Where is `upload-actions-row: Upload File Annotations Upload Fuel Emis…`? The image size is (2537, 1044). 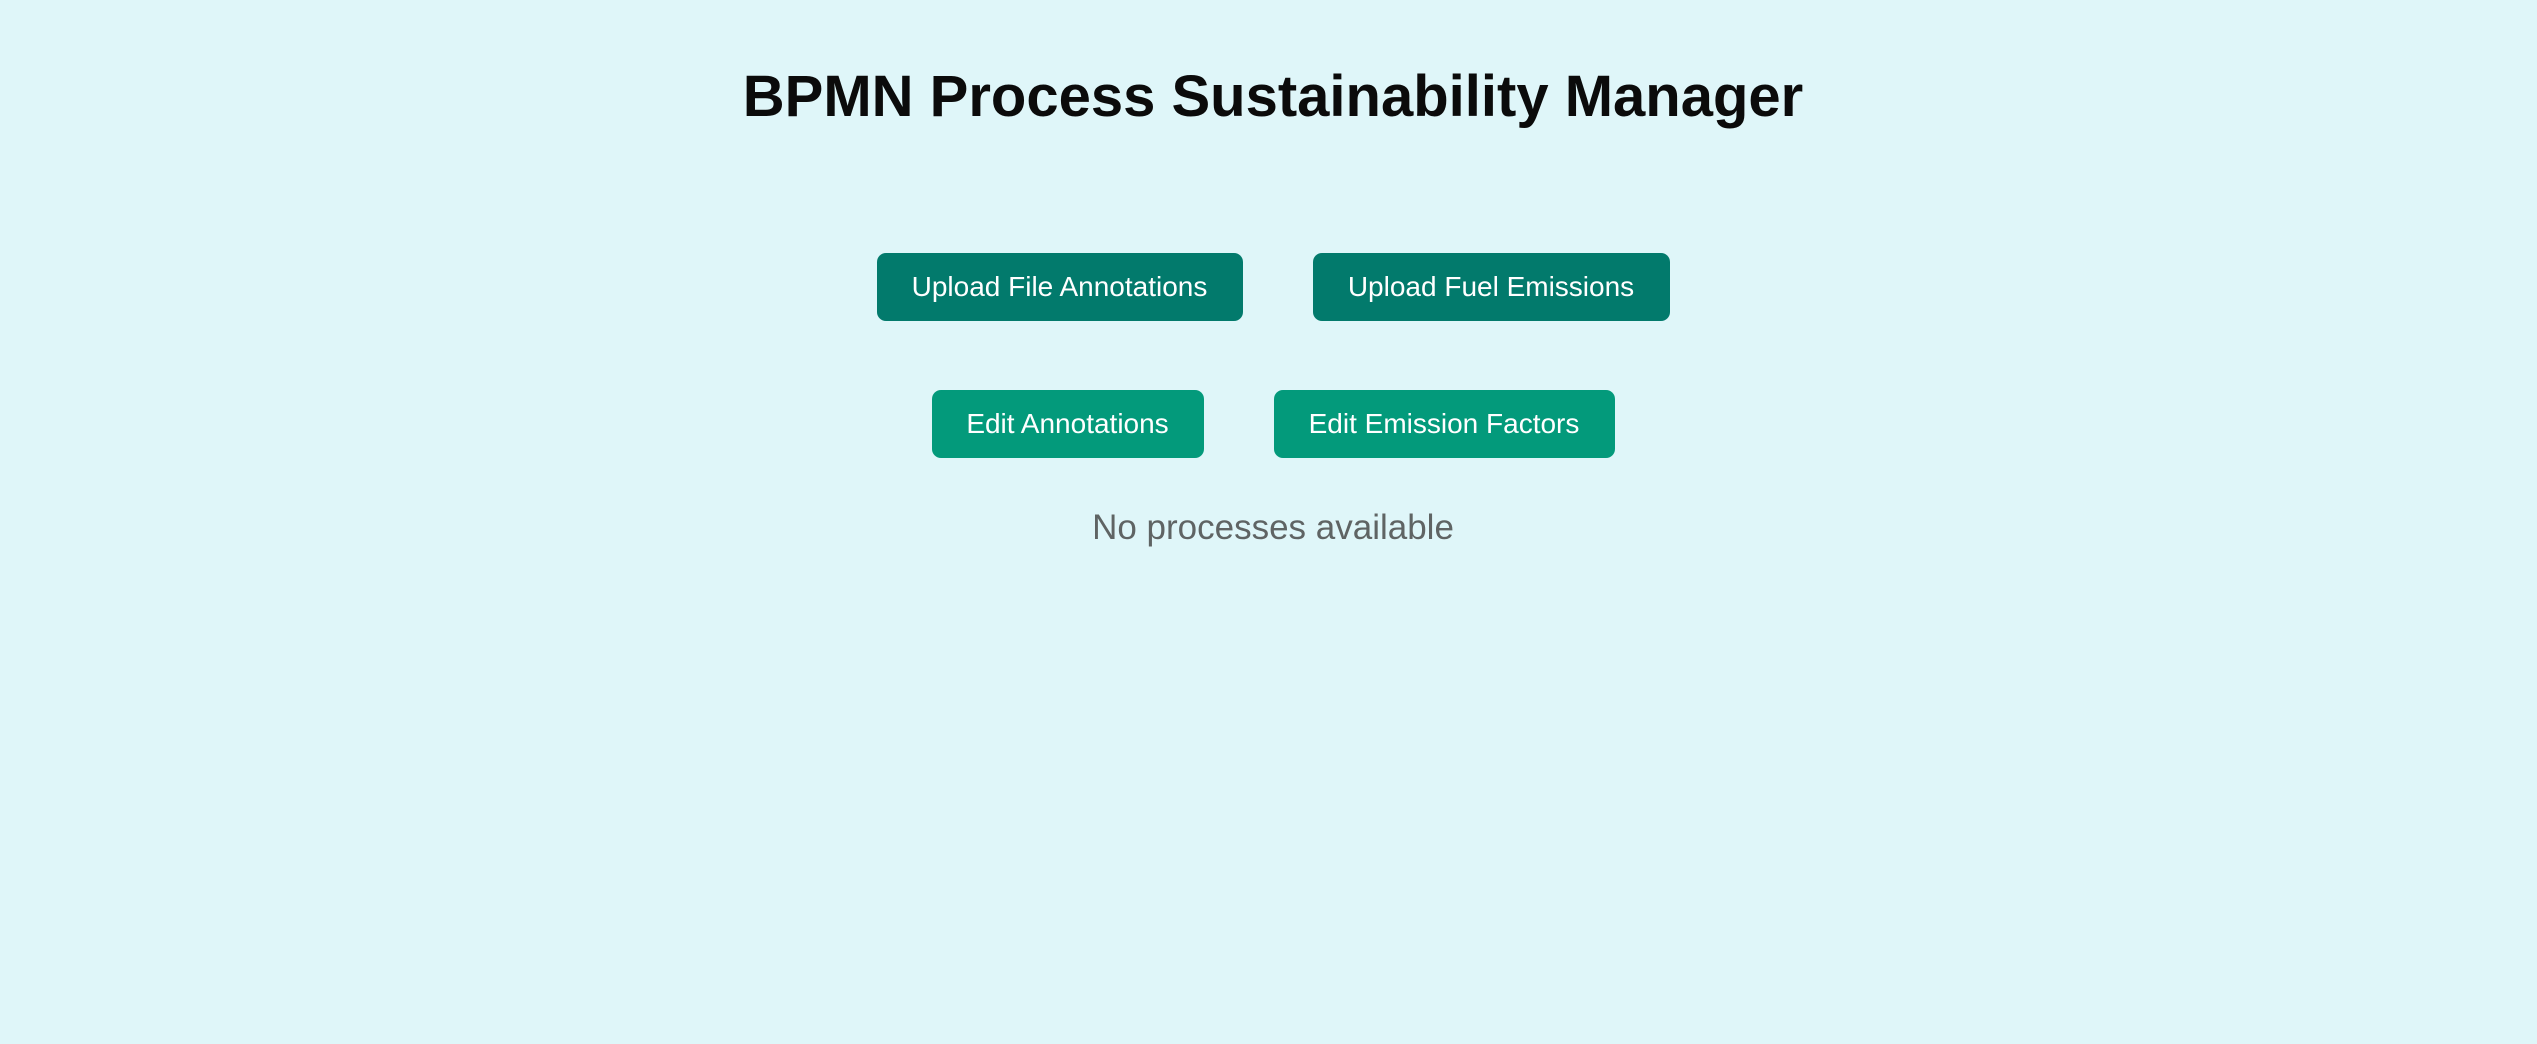 upload-actions-row: Upload File Annotations Upload Fuel Emis… is located at coordinates (1268, 287).